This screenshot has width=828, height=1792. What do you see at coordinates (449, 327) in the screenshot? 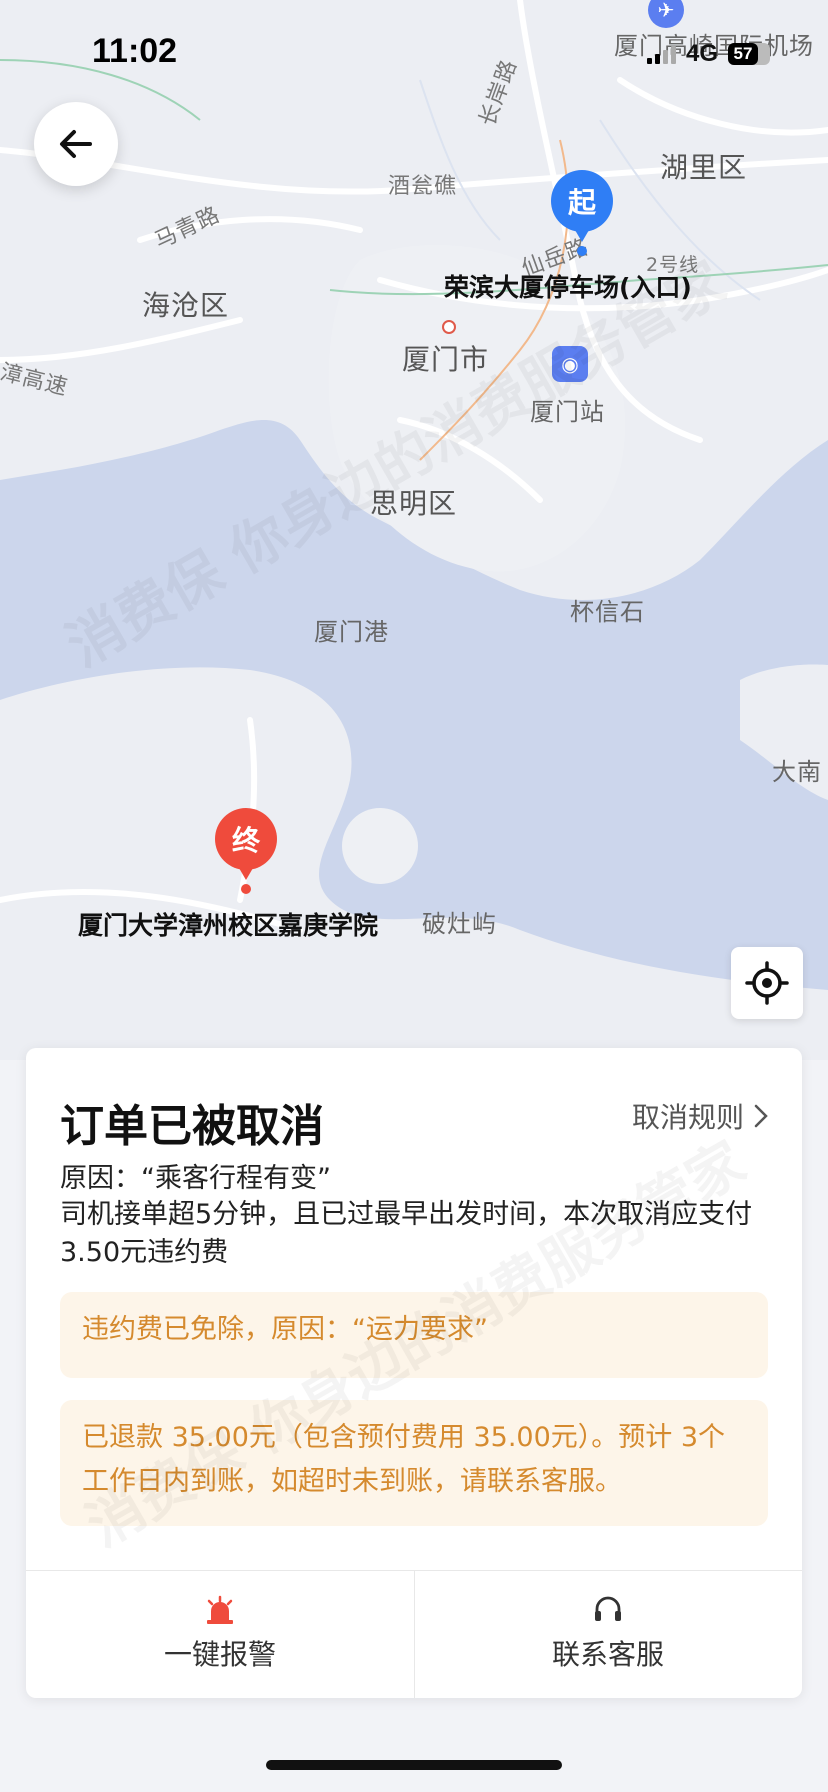
I see `city-marker` at bounding box center [449, 327].